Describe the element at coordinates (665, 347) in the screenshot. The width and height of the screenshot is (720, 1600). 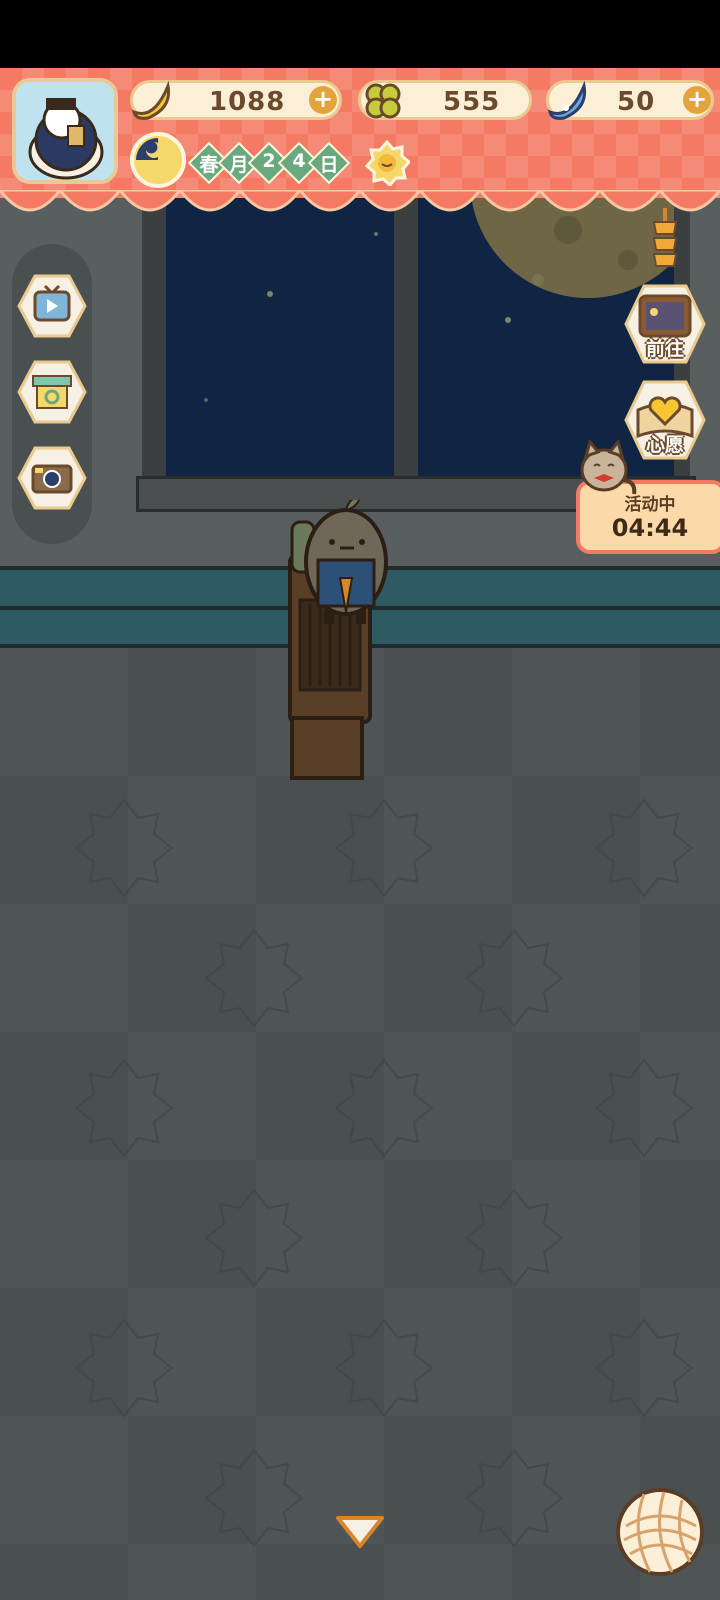
I see `go-label: 前往` at that location.